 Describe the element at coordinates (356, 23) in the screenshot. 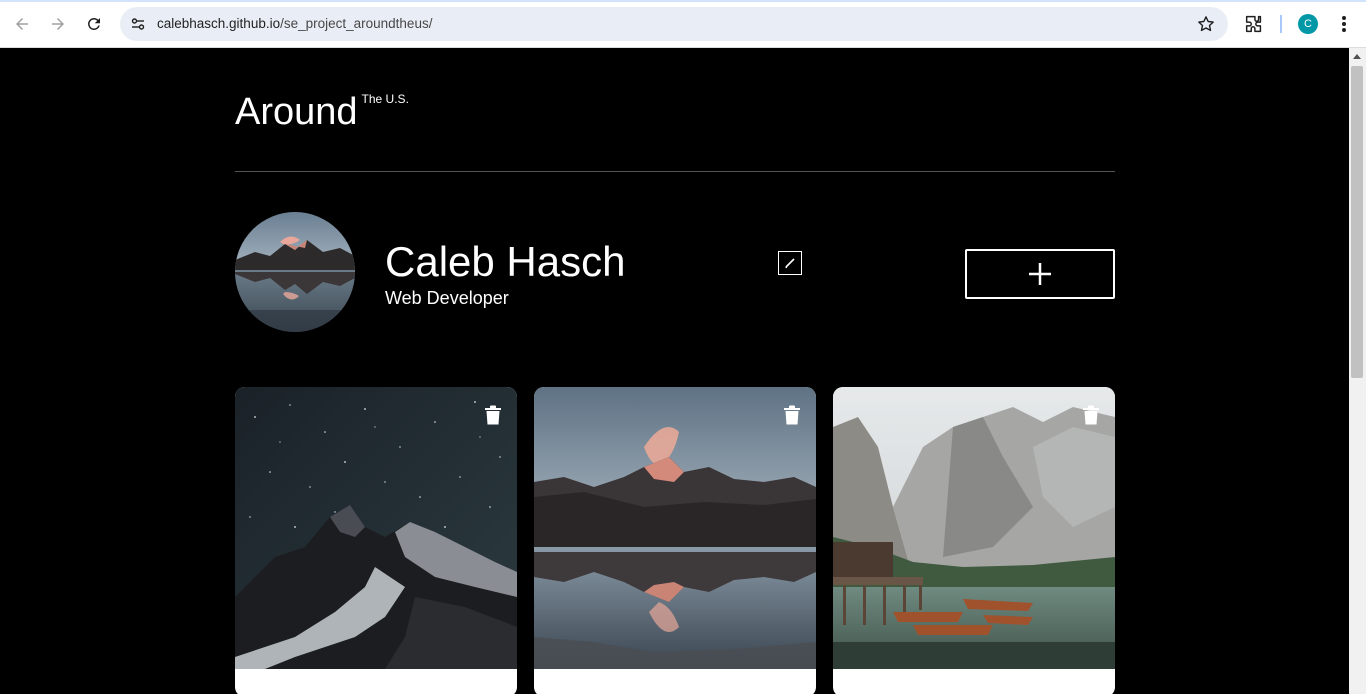

I see `url-path: /se_project_aroundtheus/` at that location.